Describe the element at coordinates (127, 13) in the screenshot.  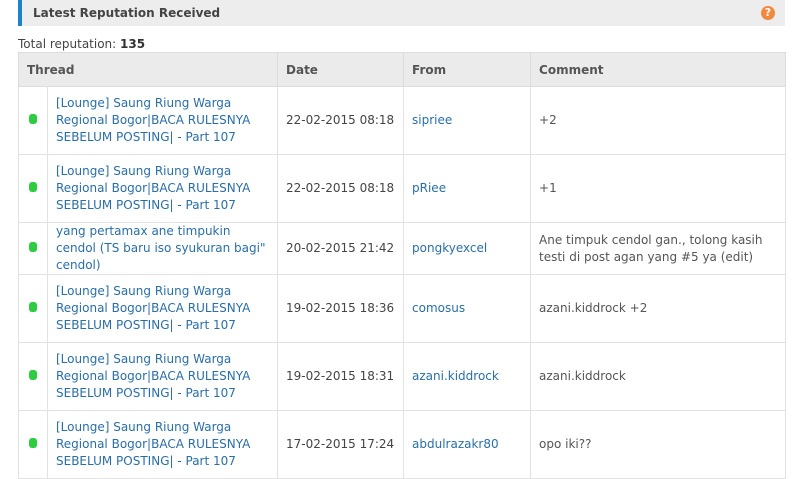
I see `panel-title: Latest Reputation Received` at that location.